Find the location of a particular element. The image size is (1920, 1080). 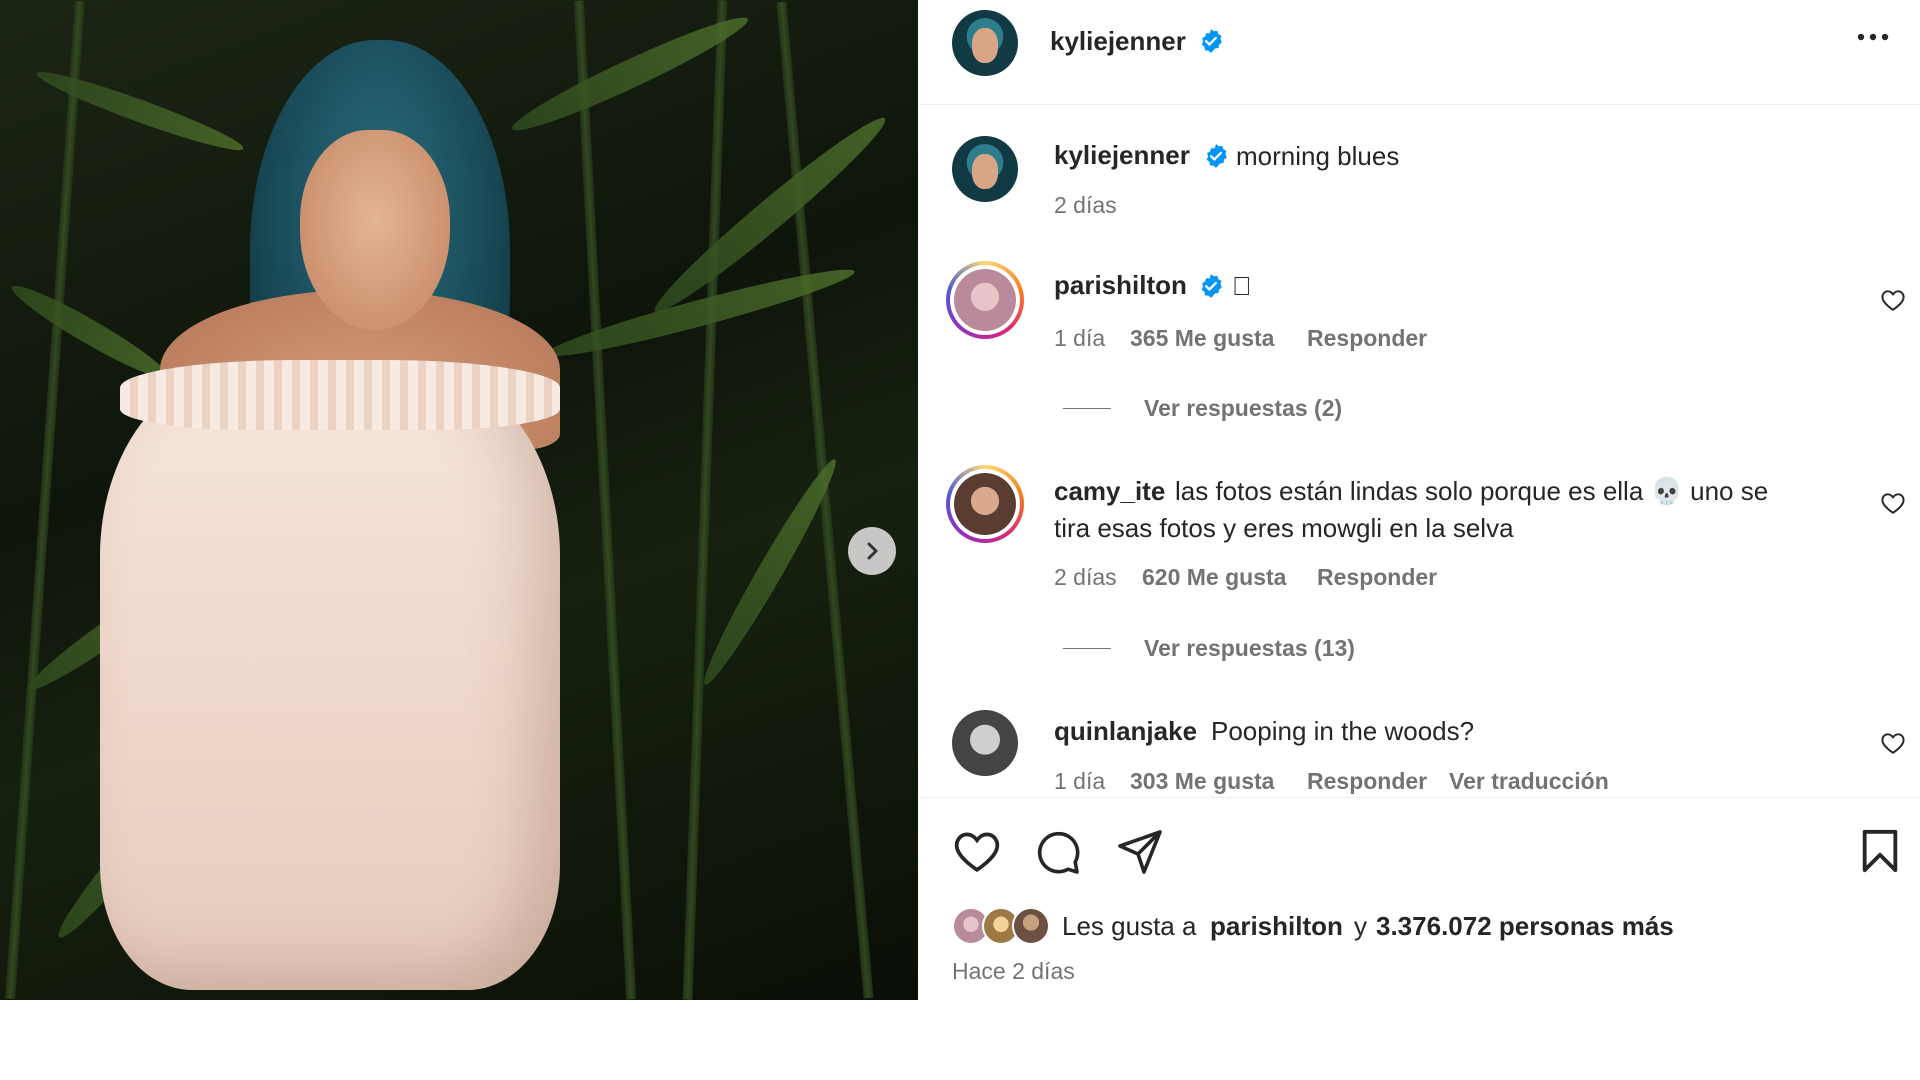

comment-likes: 620 Me gusta is located at coordinates (1214, 577).